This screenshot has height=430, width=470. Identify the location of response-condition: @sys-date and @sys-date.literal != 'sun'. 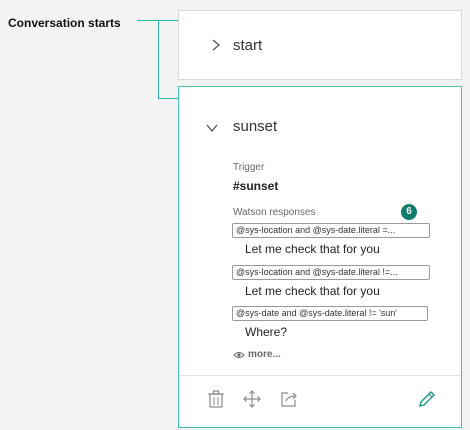
(330, 313).